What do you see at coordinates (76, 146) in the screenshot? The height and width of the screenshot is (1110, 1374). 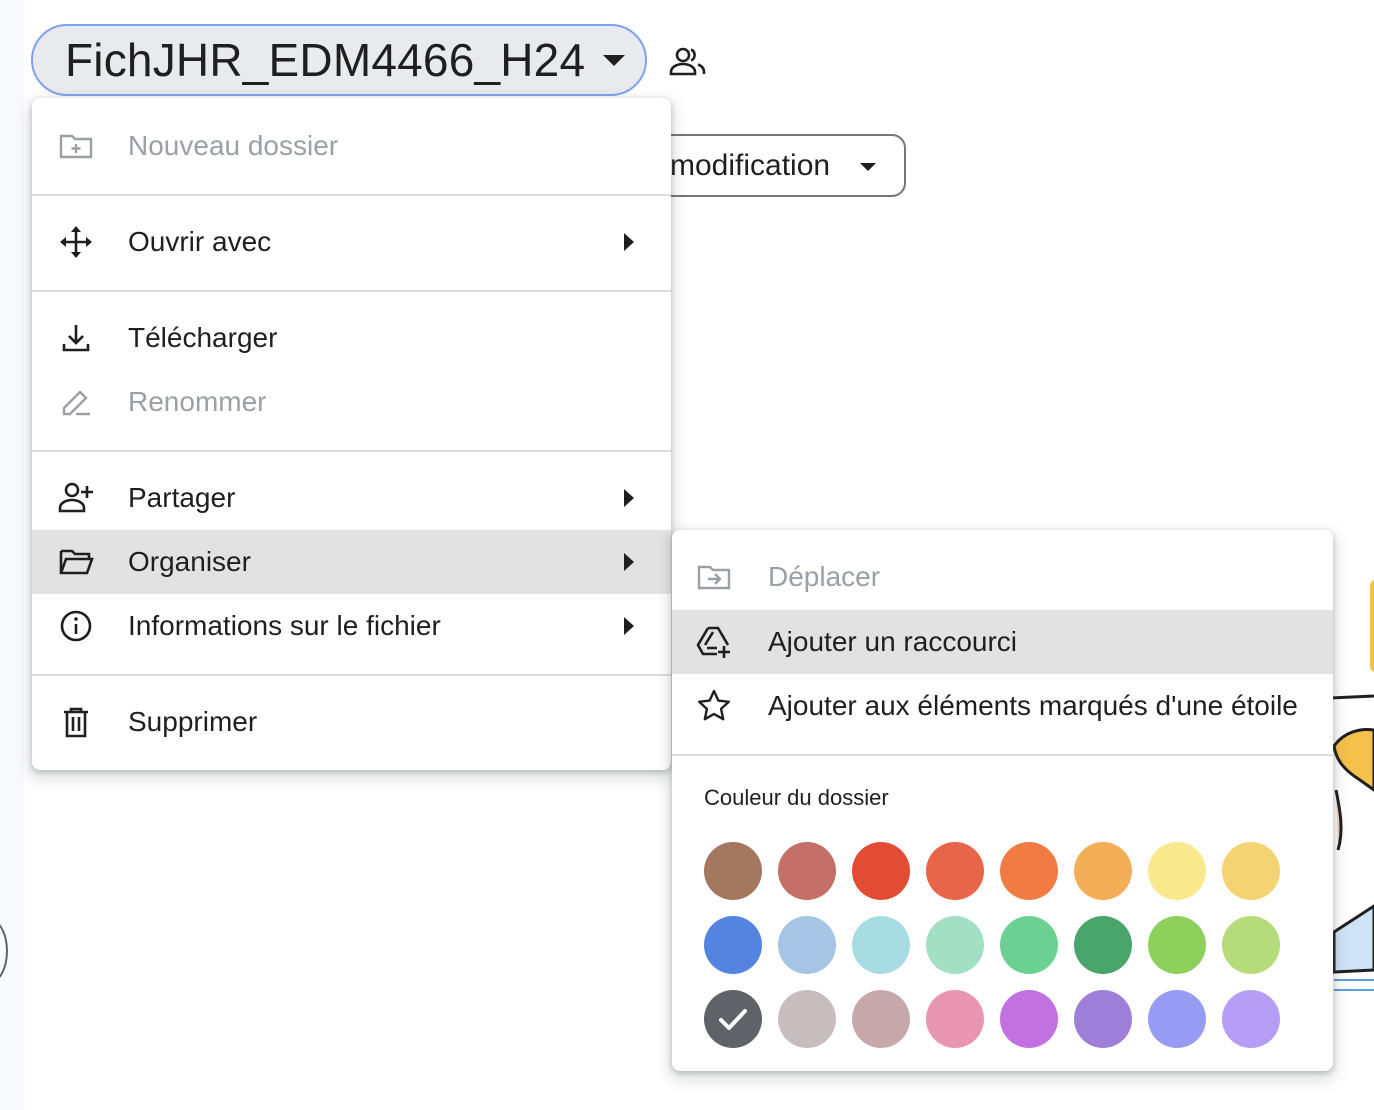 I see `new-folder-icon` at bounding box center [76, 146].